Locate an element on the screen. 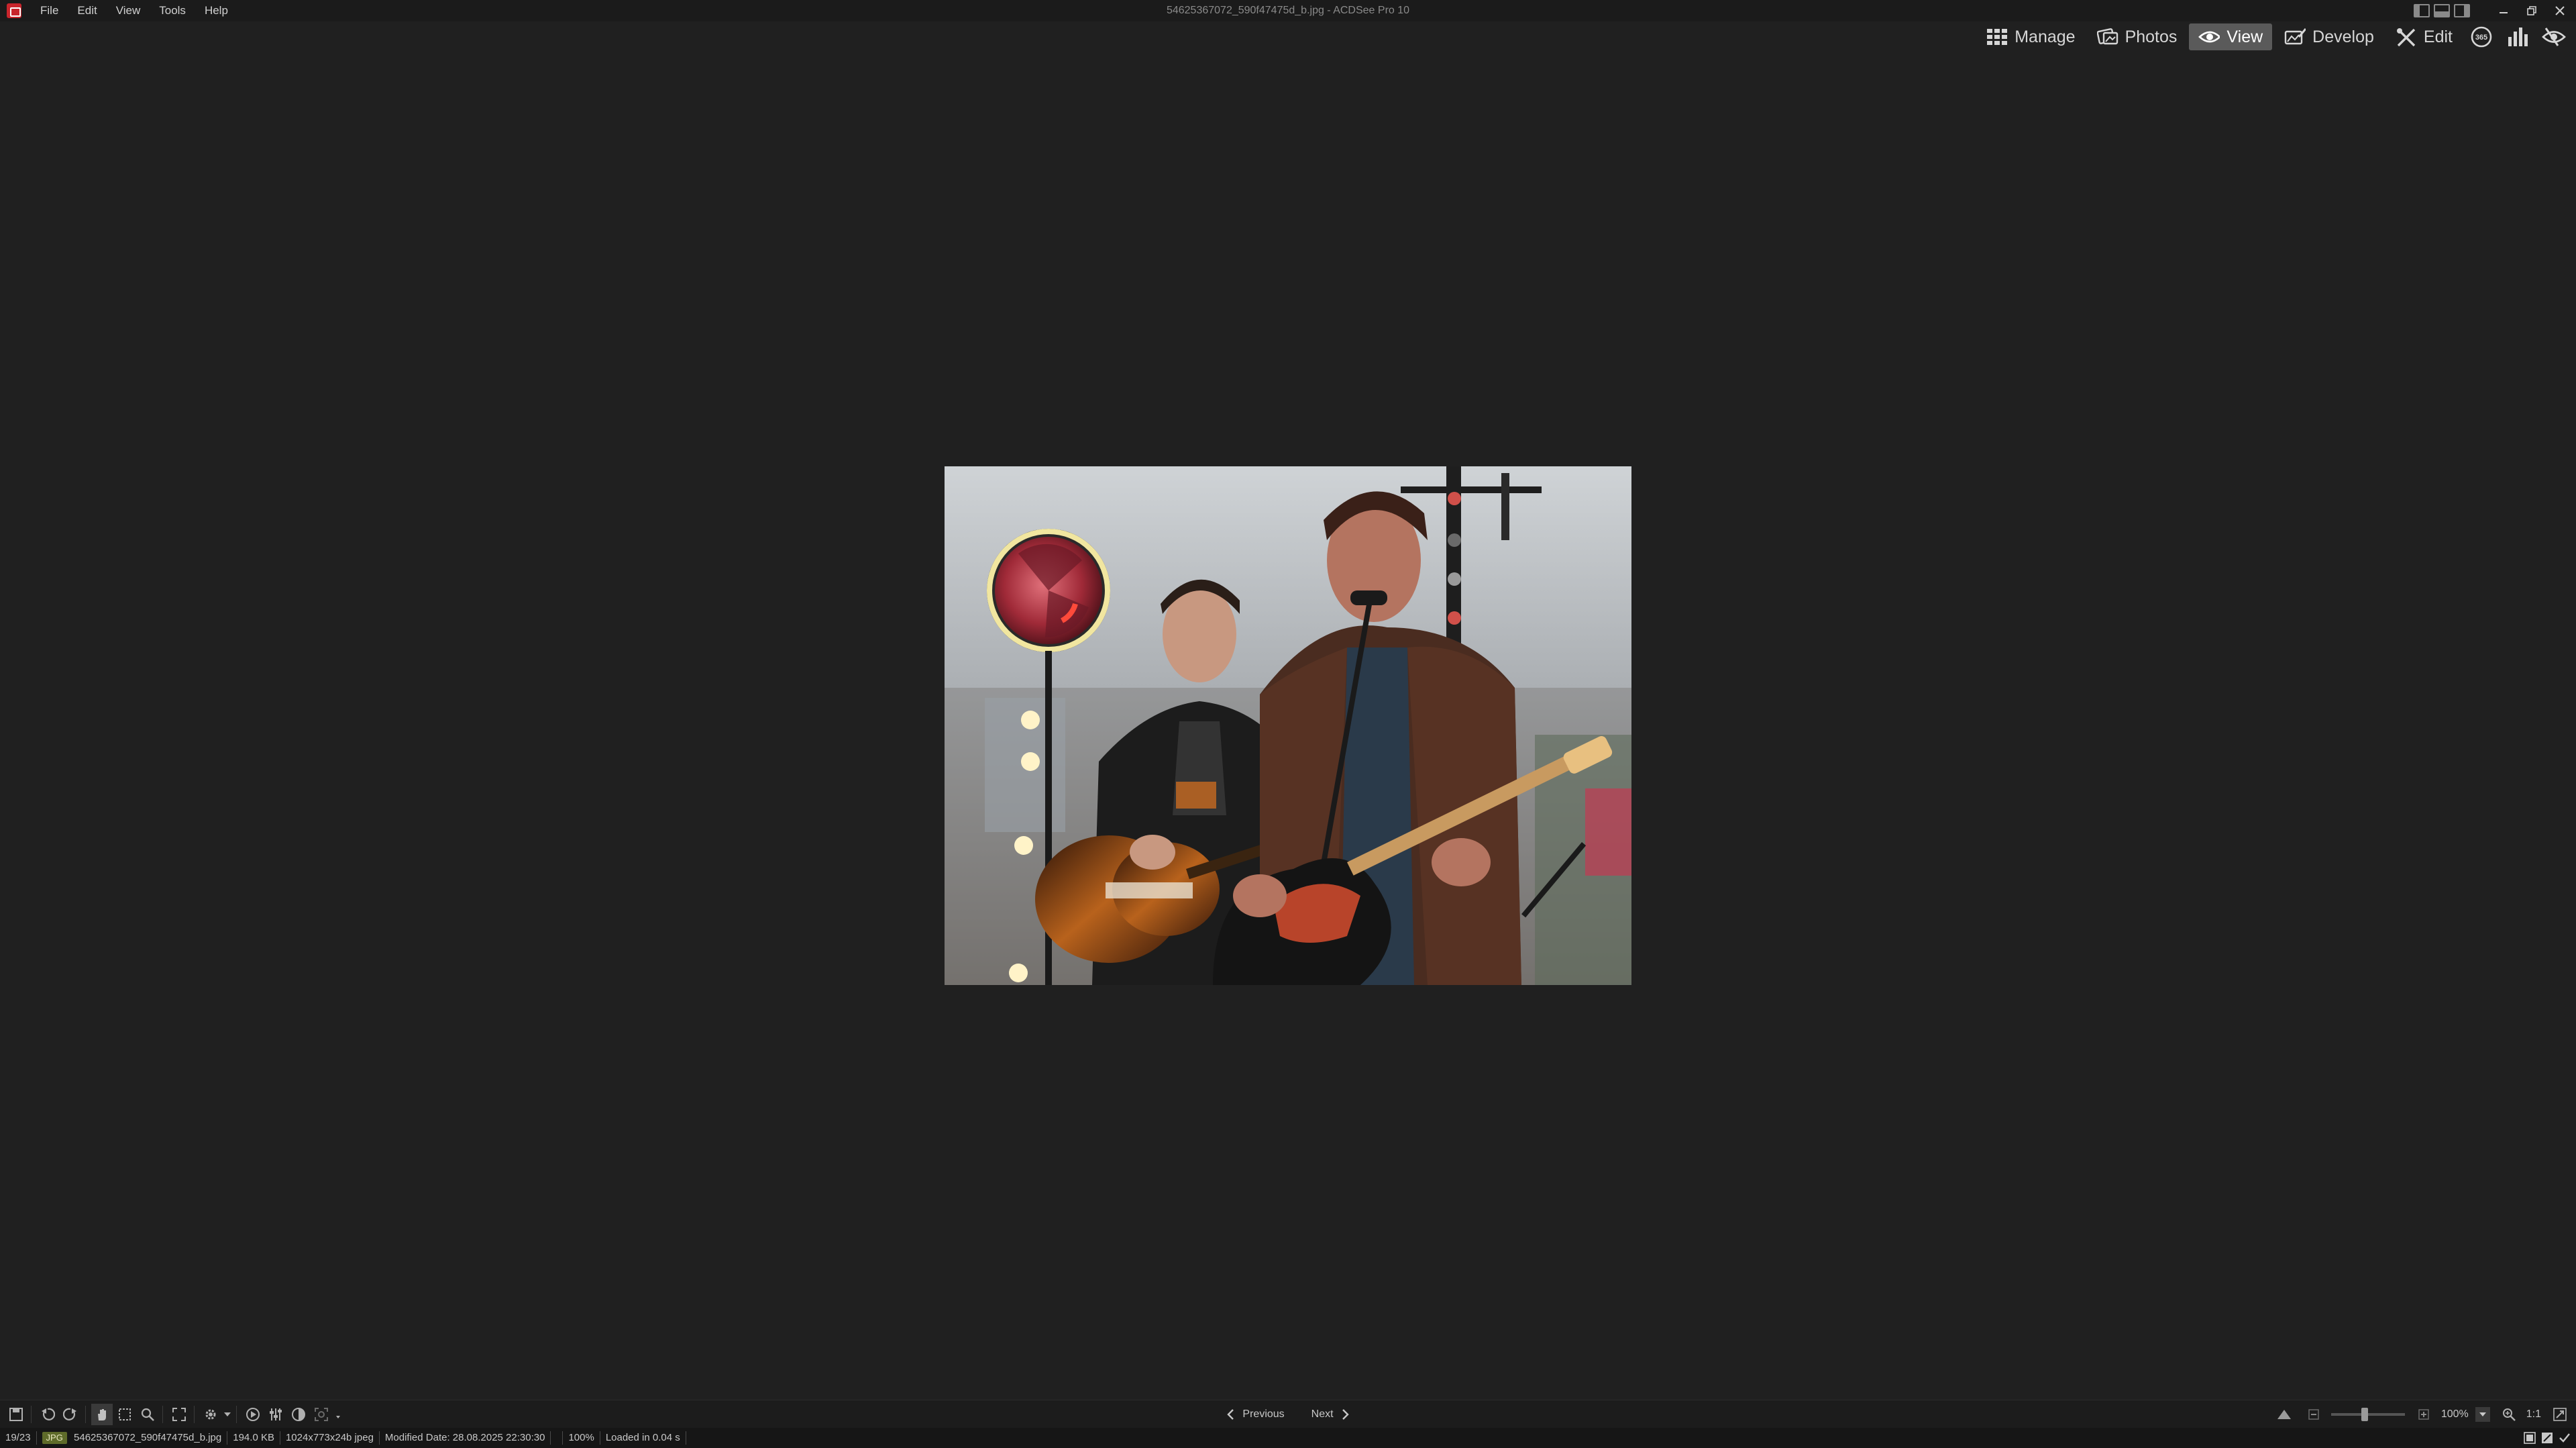 Image resolution: width=2576 pixels, height=1448 pixels. menu-view: View is located at coordinates (128, 10).